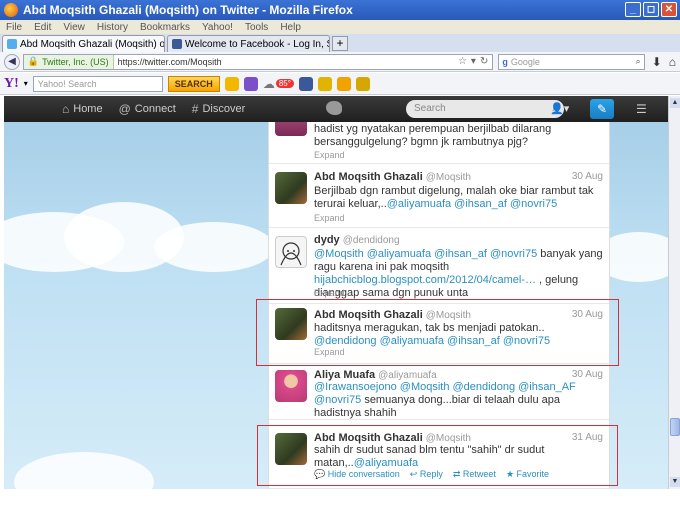 This screenshot has width=680, height=512. Describe the element at coordinates (12, 61) in the screenshot. I see `back-arrow-icon: ◀` at that location.